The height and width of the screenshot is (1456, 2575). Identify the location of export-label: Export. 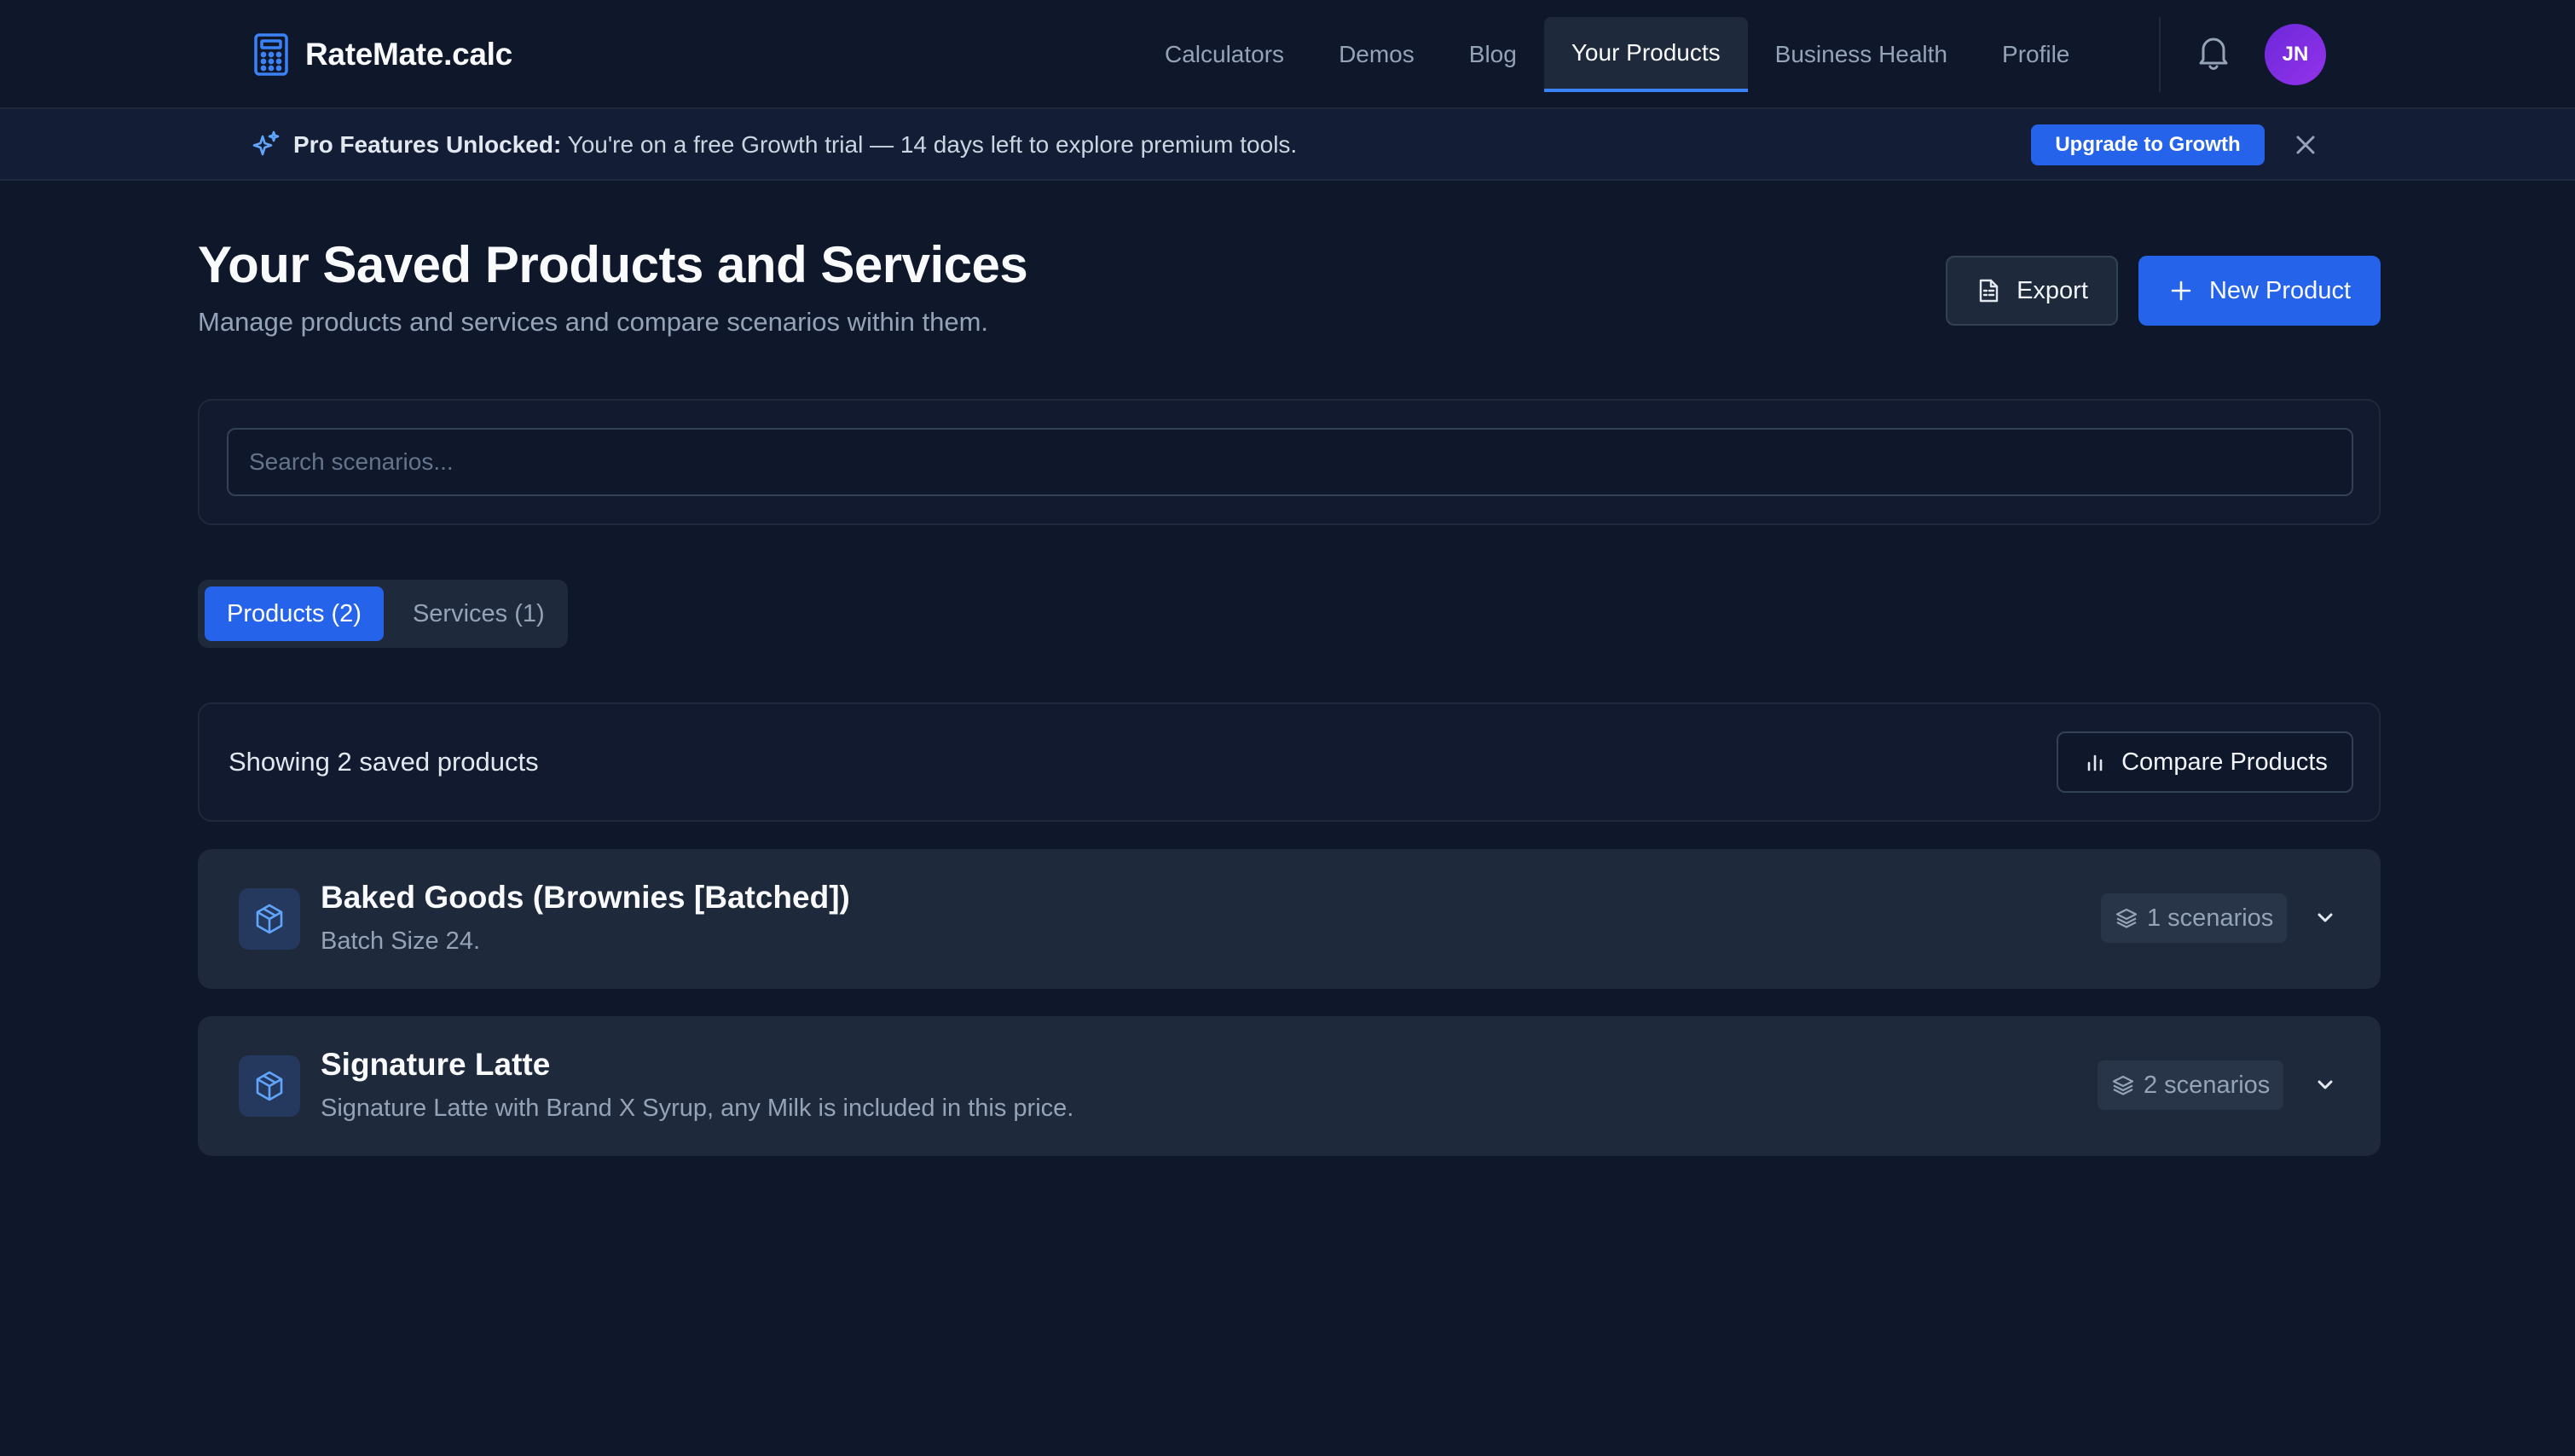
(2052, 290).